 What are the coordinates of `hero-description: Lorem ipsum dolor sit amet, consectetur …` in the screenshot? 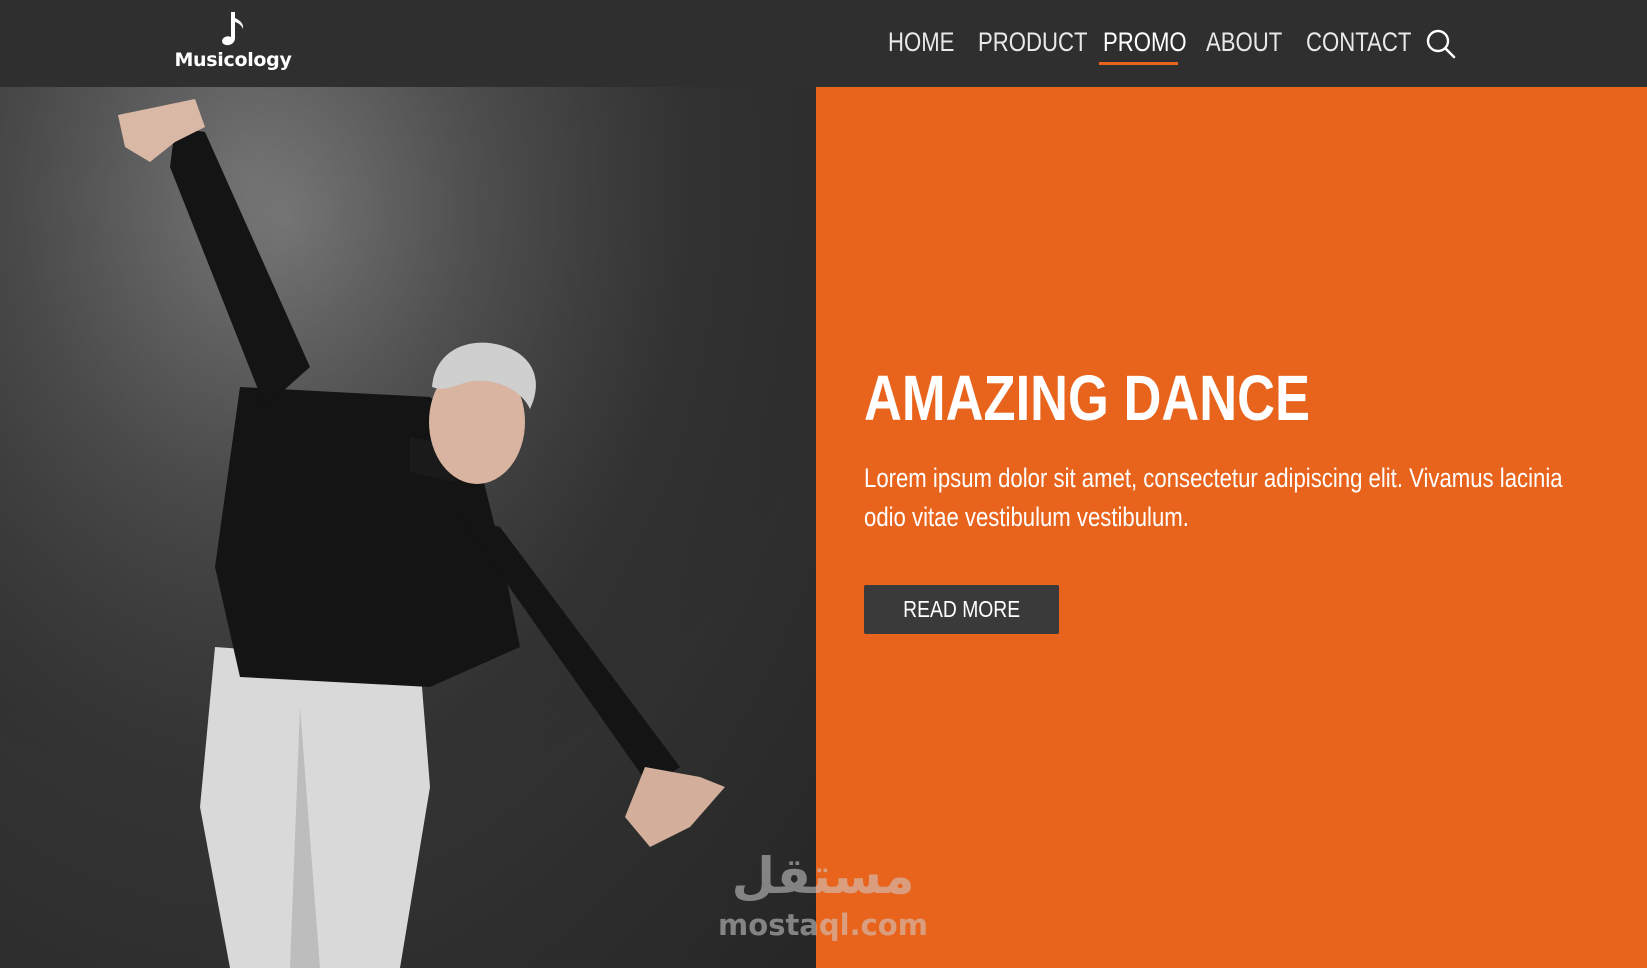 It's located at (1213, 497).